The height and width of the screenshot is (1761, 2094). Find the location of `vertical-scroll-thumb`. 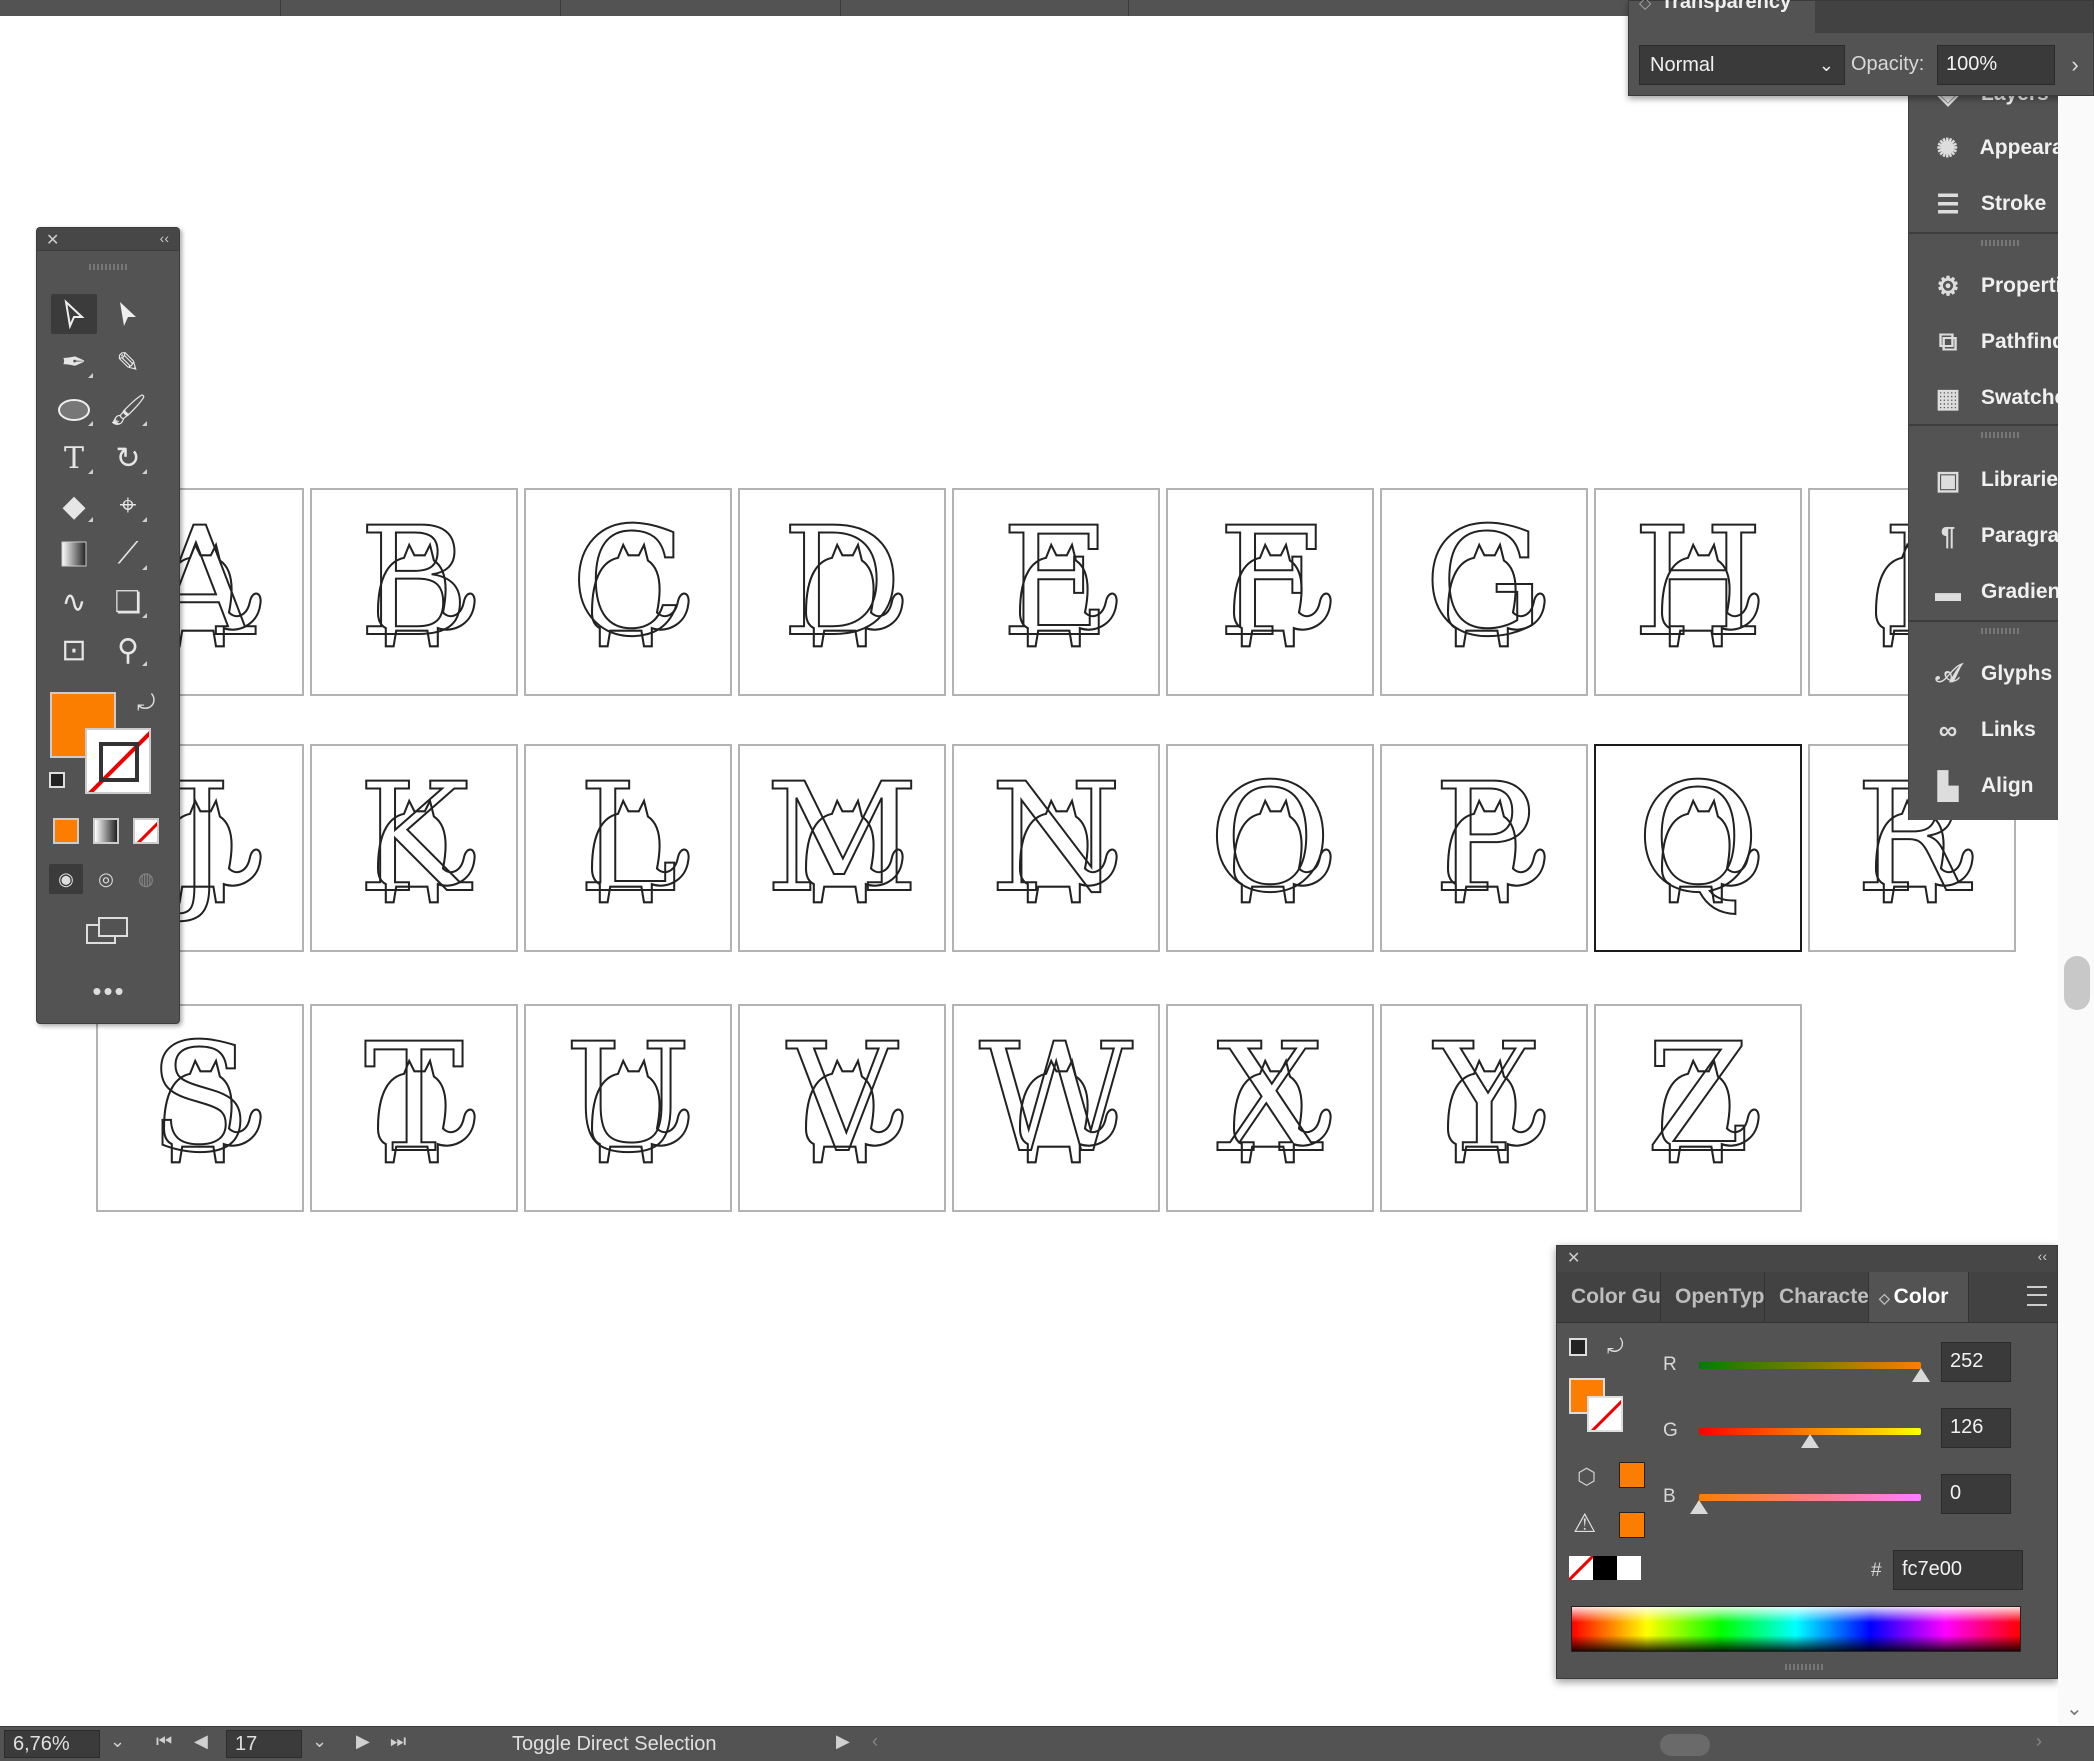

vertical-scroll-thumb is located at coordinates (2077, 983).